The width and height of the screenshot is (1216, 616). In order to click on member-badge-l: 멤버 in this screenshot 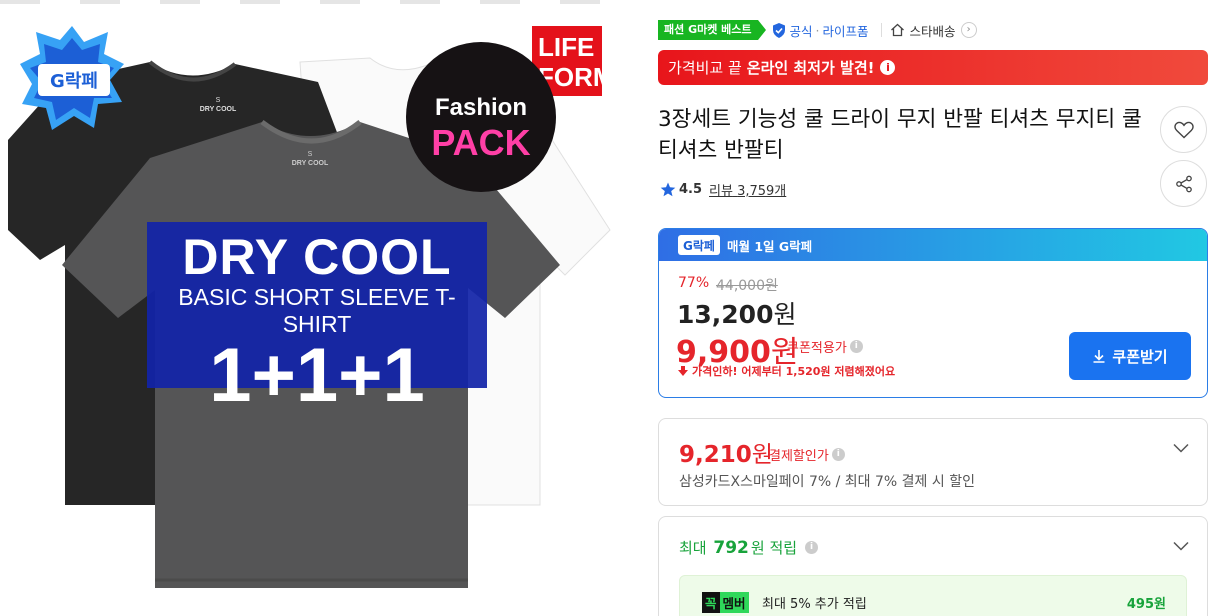, I will do `click(734, 602)`.